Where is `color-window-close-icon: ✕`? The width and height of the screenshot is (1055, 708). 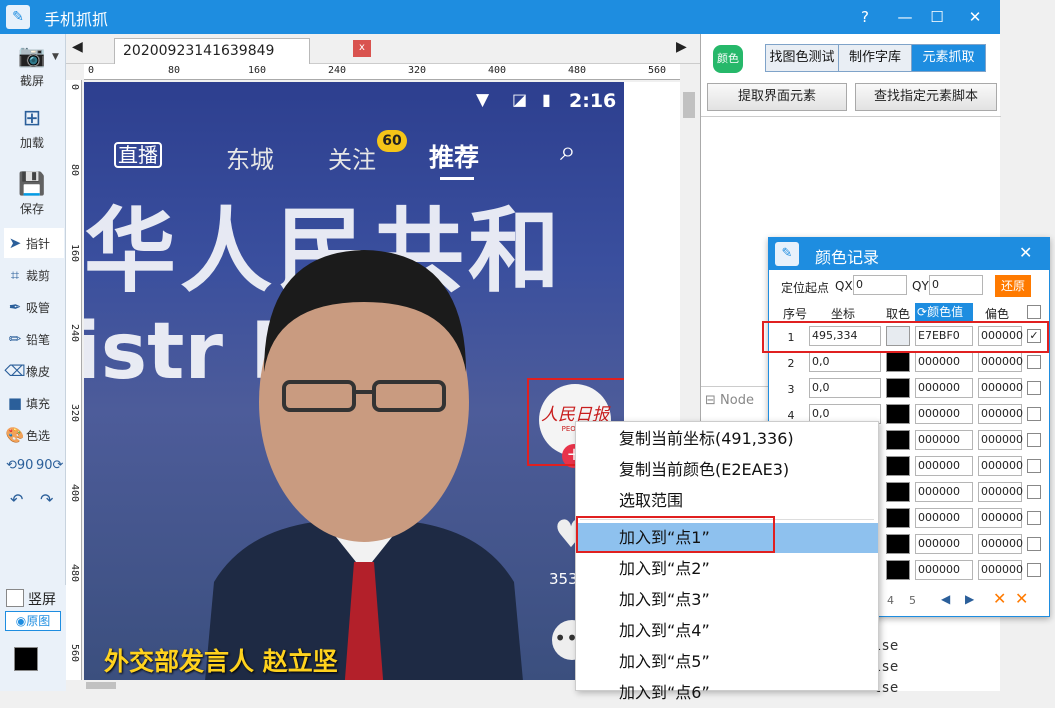
color-window-close-icon: ✕ is located at coordinates (1025, 252).